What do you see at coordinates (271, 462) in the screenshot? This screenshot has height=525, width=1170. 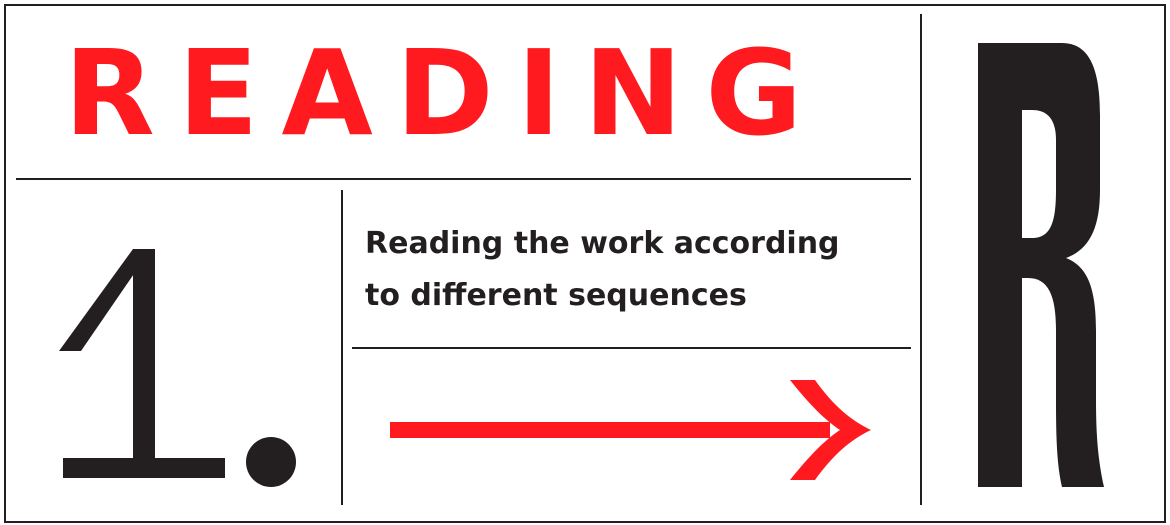 I see `numeral-period: .` at bounding box center [271, 462].